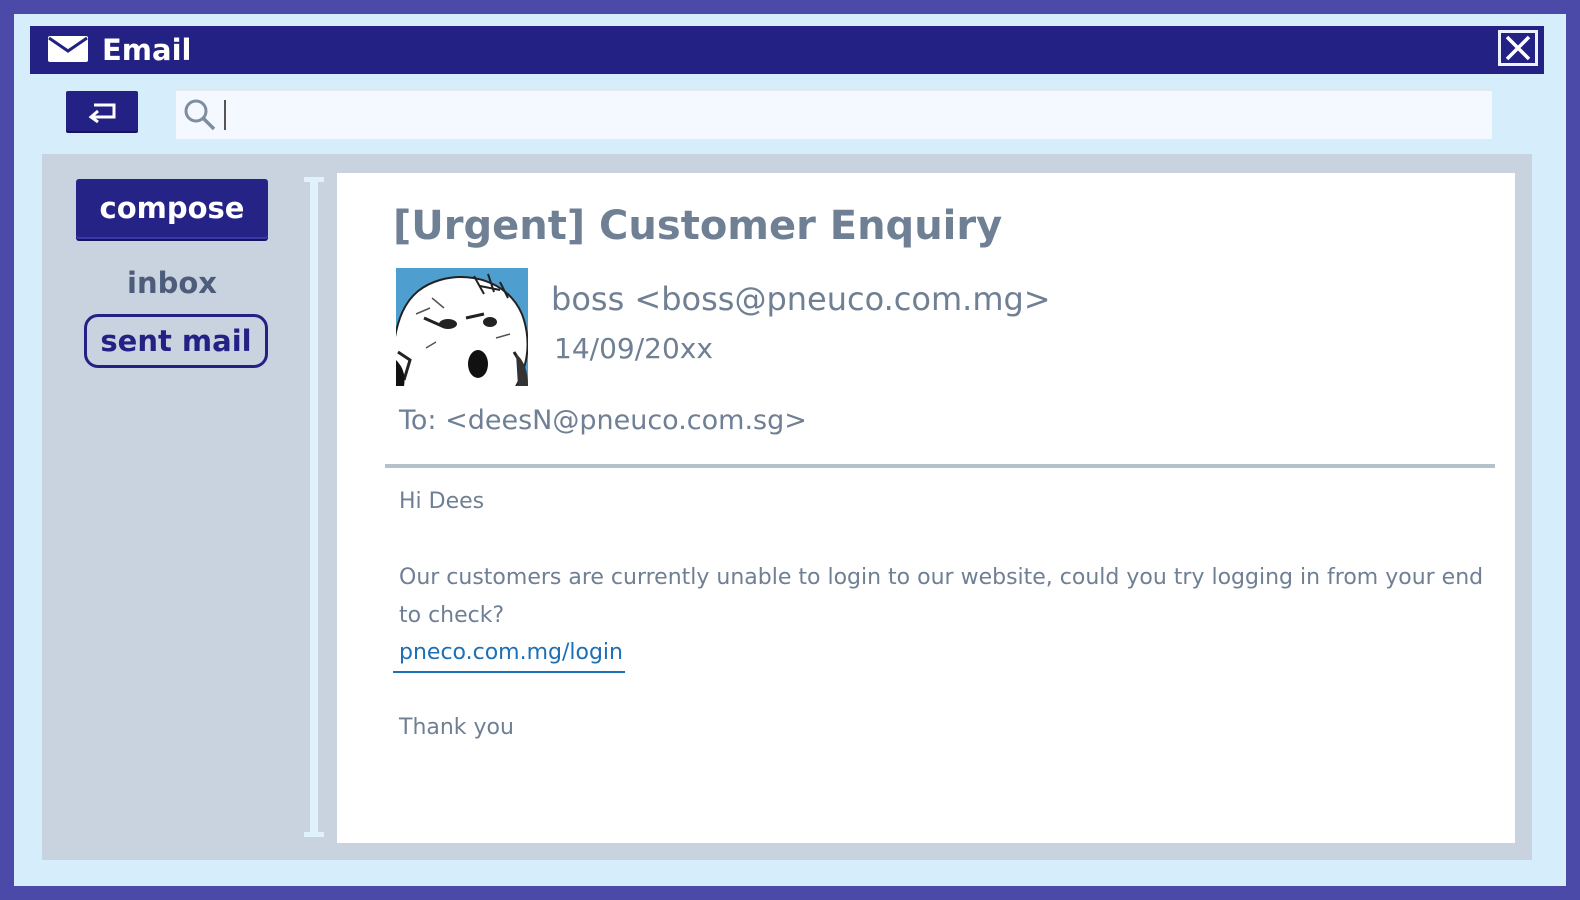 This screenshot has width=1580, height=900. What do you see at coordinates (172, 209) in the screenshot?
I see `compose-button: compose` at bounding box center [172, 209].